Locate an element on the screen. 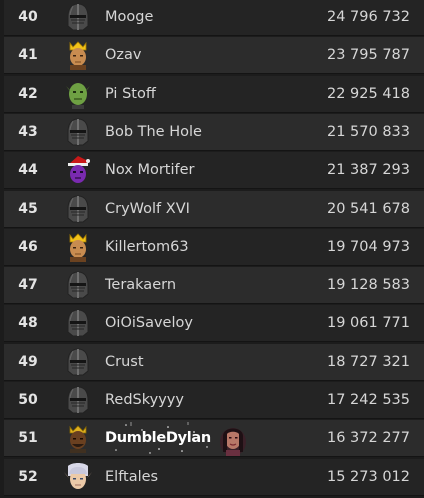 The image size is (424, 498). rank-number: 49 is located at coordinates (28, 362).